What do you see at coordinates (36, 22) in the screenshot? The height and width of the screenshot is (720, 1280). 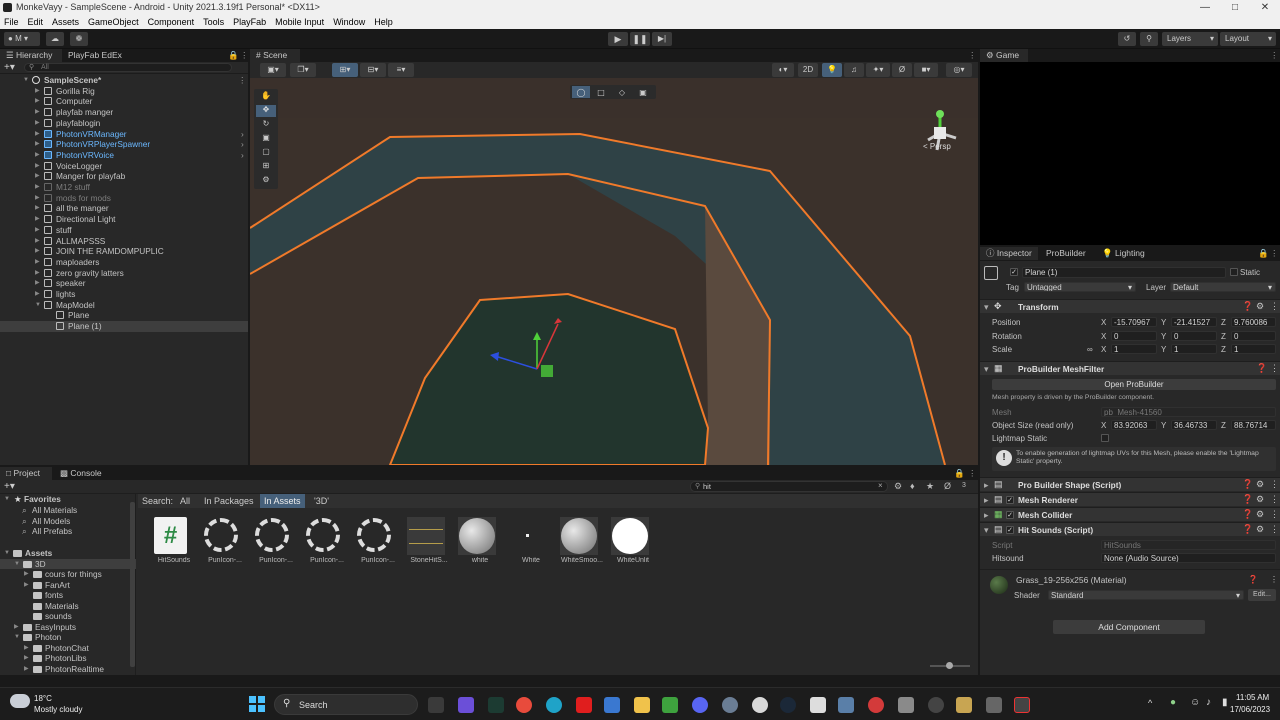 I see `menu-edit: Edit` at bounding box center [36, 22].